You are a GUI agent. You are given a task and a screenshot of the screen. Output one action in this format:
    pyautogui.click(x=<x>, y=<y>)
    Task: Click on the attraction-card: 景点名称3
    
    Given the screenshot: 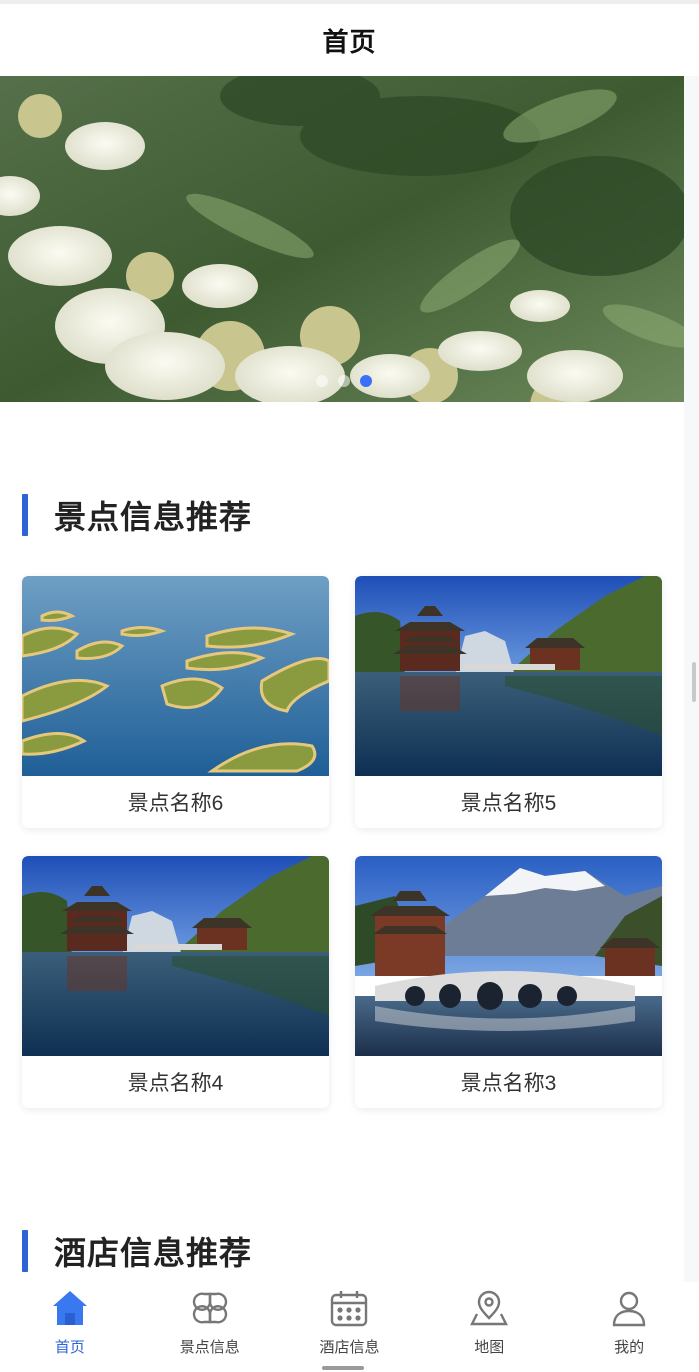 What is the action you would take?
    pyautogui.click(x=508, y=982)
    